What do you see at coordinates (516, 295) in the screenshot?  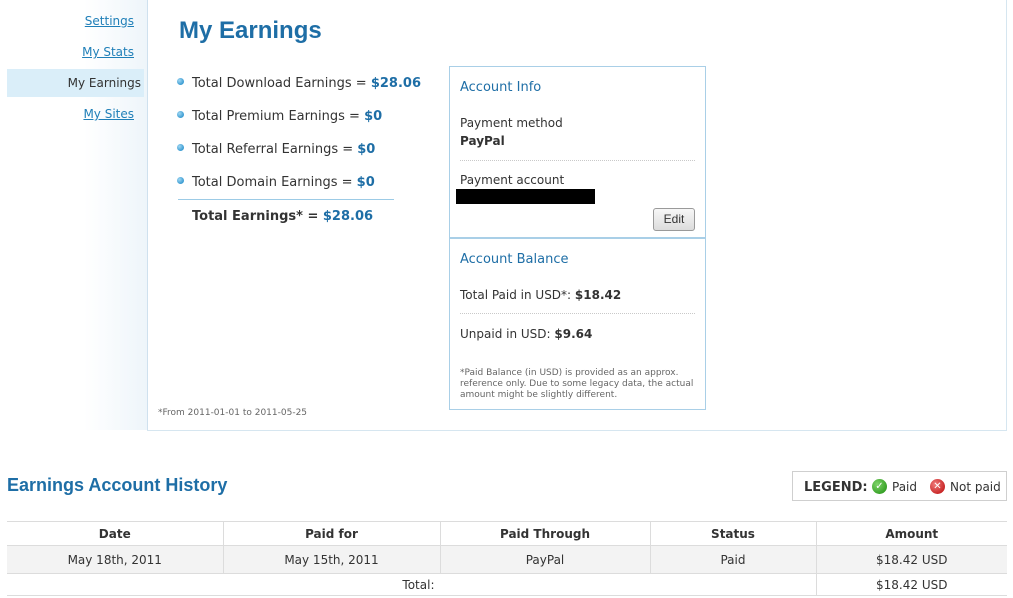 I see `total-paid-label: Total Paid in USD*:` at bounding box center [516, 295].